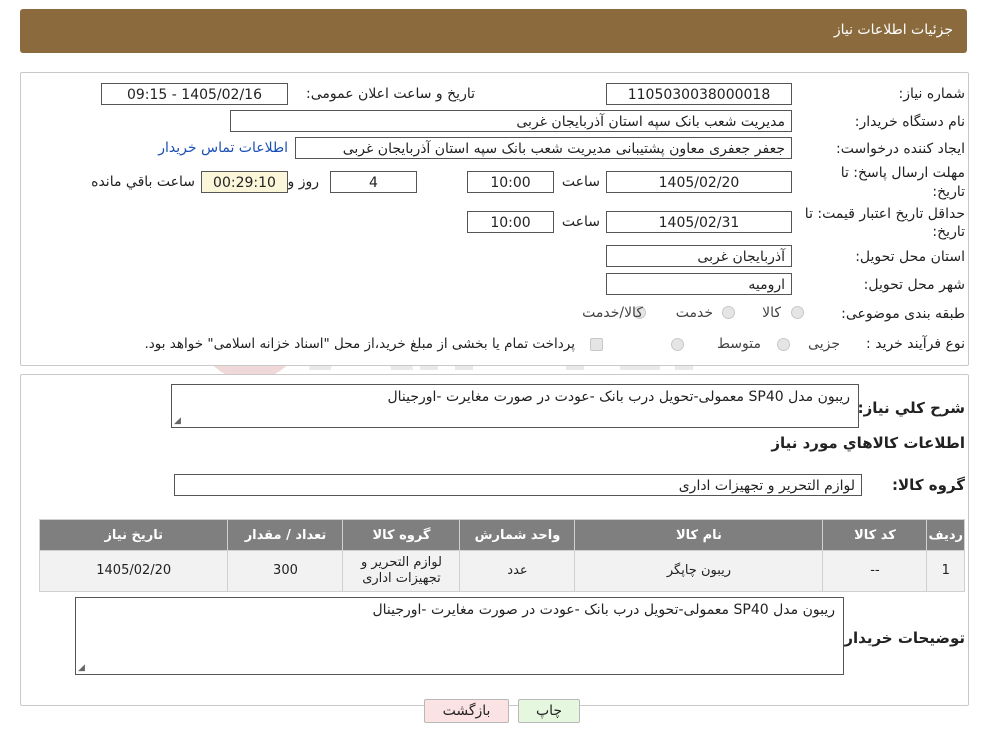 This screenshot has width=985, height=744. Describe the element at coordinates (699, 256) in the screenshot. I see `delivery-province-field: آذربایجان غربی` at that location.